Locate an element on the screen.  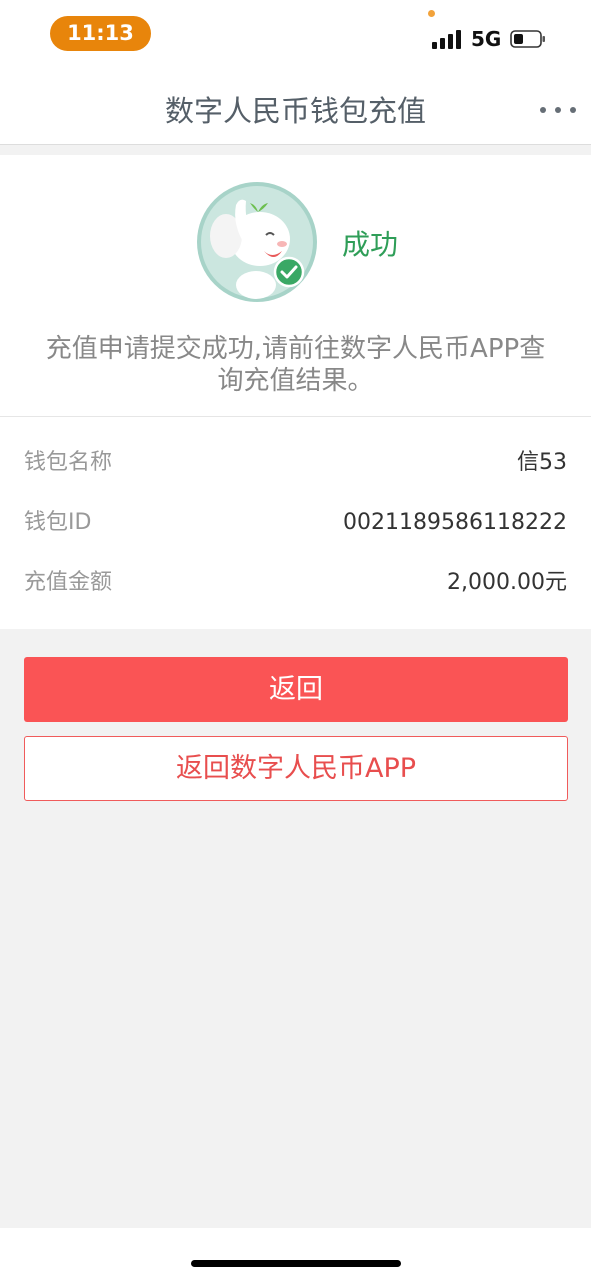
network-type: 5G is located at coordinates (486, 39).